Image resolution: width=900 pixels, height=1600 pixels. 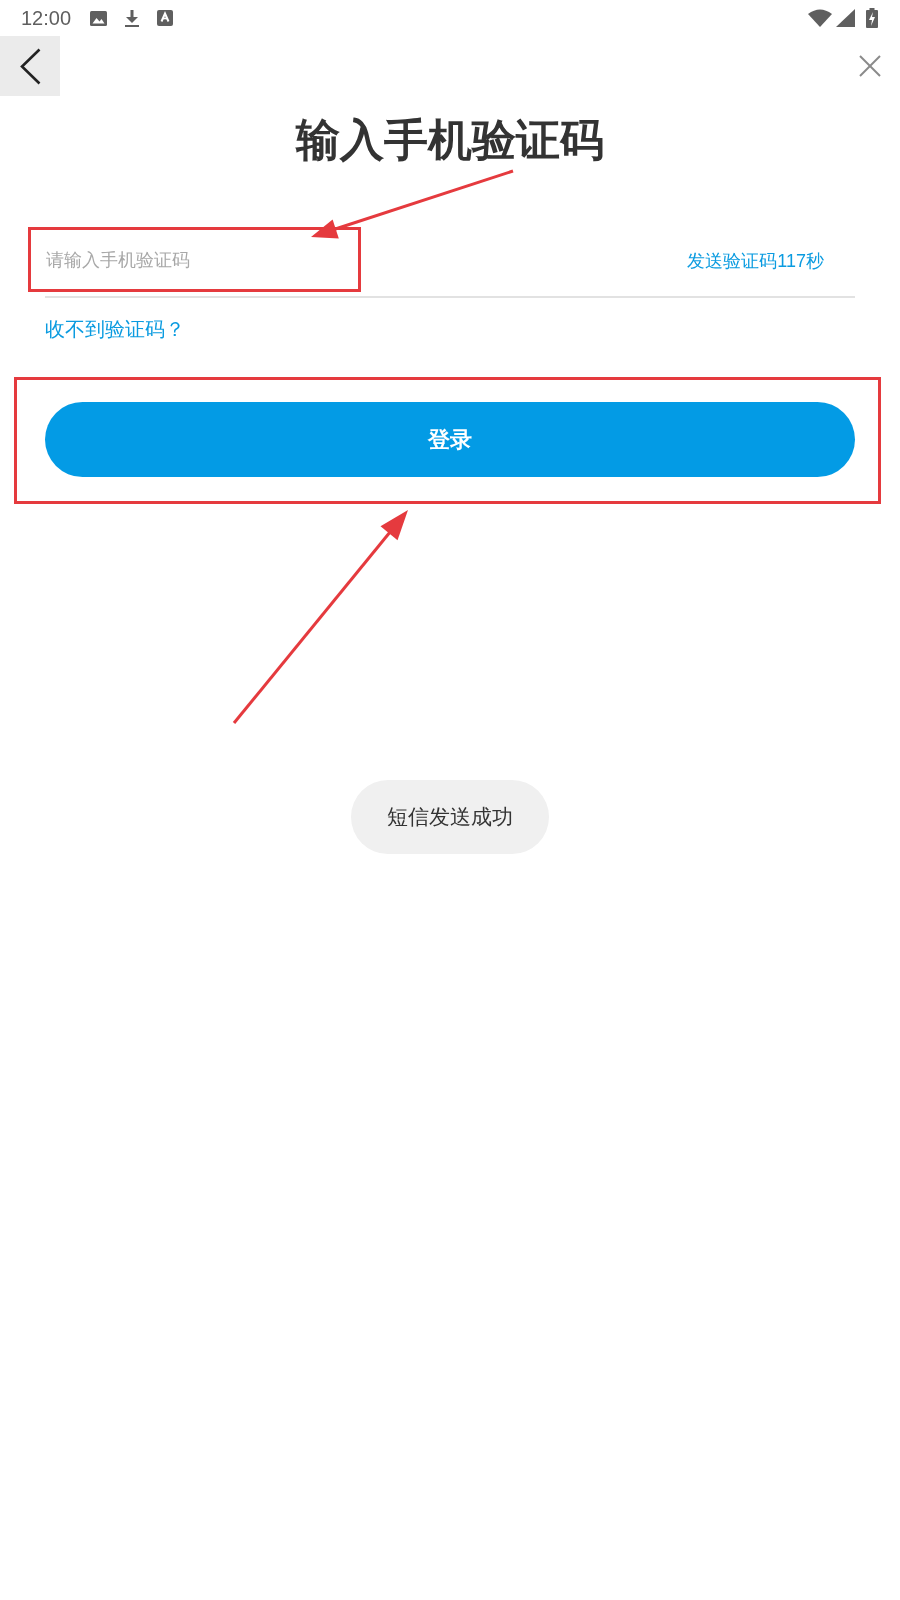 What do you see at coordinates (450, 817) in the screenshot?
I see `toast-message: 短信发送成功` at bounding box center [450, 817].